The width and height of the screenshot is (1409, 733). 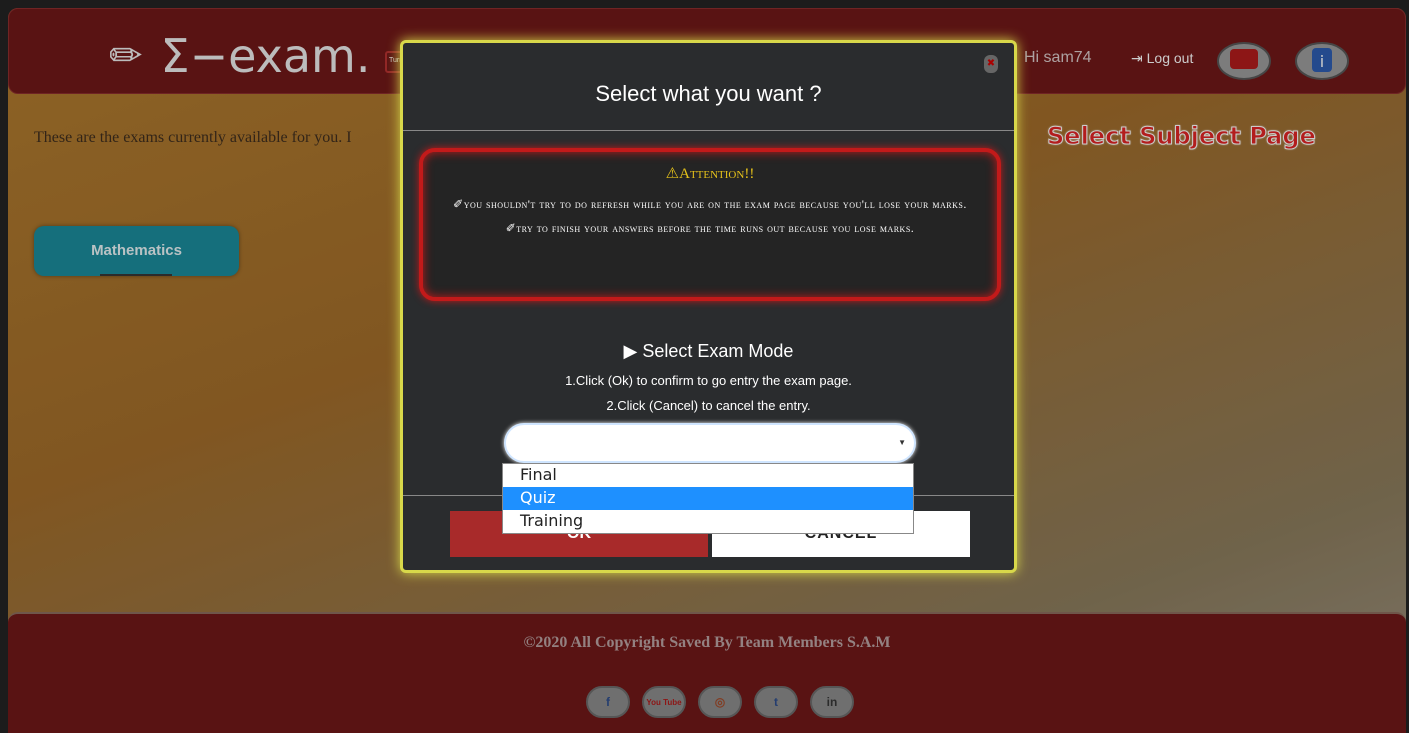 I want to click on modal-divider, so click(x=708, y=130).